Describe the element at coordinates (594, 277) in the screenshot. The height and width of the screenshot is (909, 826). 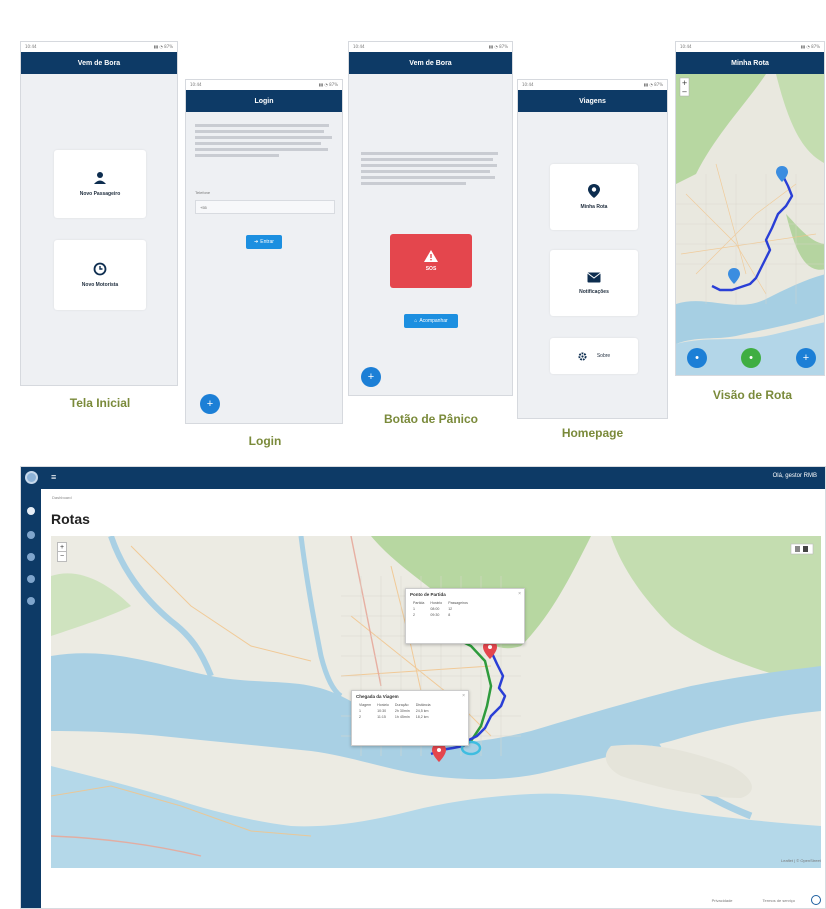
I see `envelope-icon` at that location.